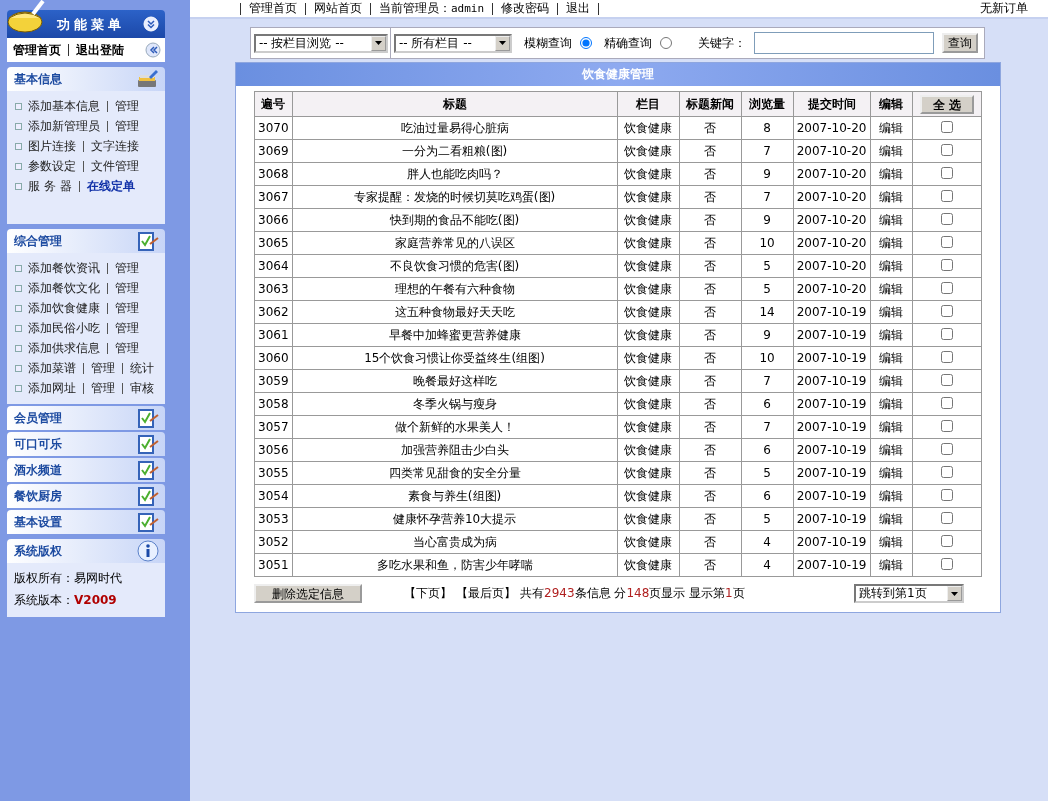 The height and width of the screenshot is (801, 1048). What do you see at coordinates (455, 473) in the screenshot?
I see `title-link: 四类常见甜食的安全分量` at bounding box center [455, 473].